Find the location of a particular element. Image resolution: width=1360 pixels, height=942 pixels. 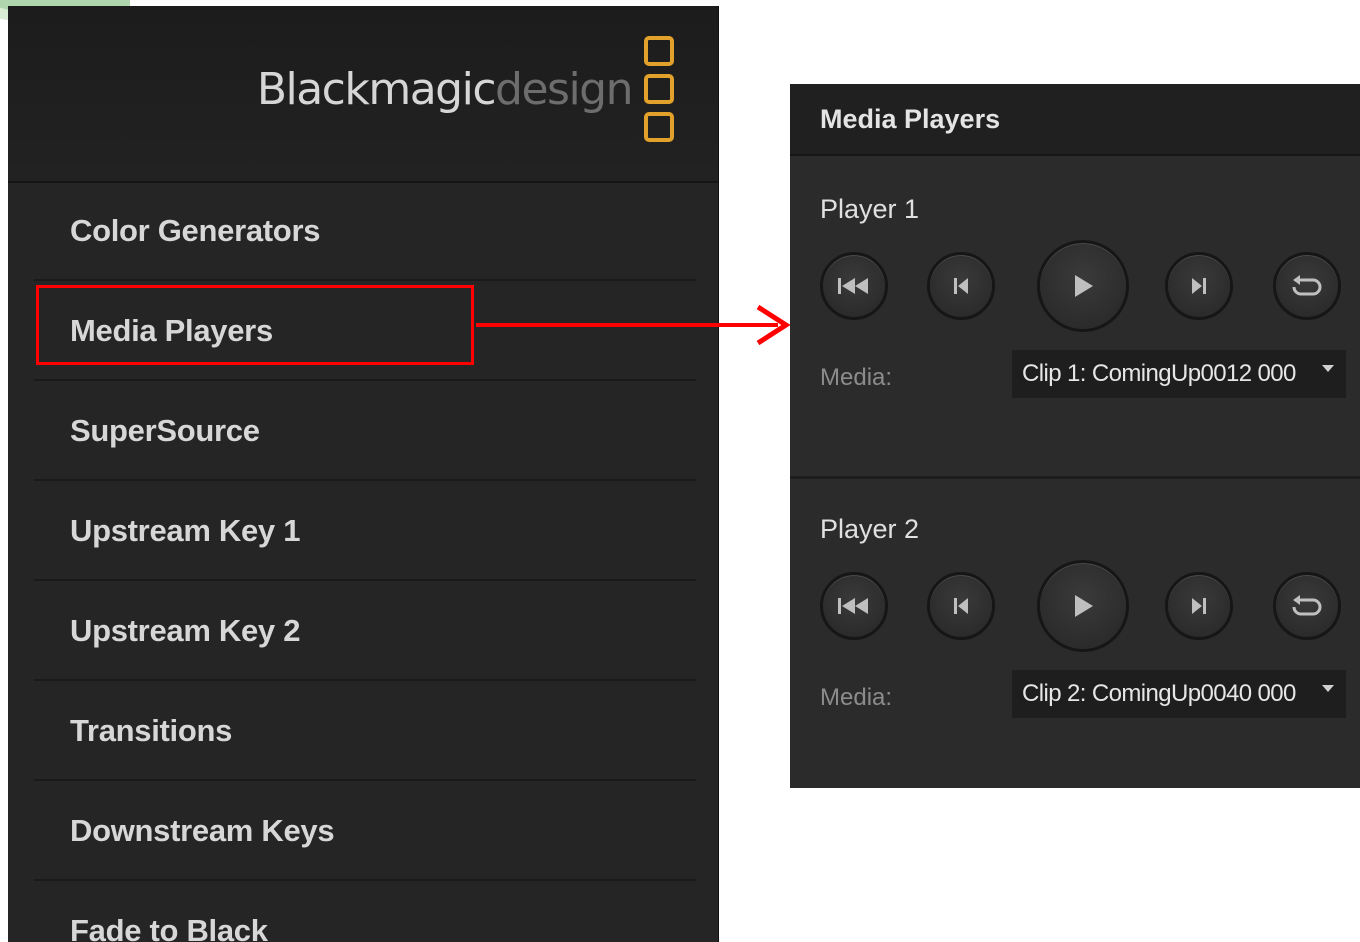

brand-logo-icon is located at coordinates (659, 92).